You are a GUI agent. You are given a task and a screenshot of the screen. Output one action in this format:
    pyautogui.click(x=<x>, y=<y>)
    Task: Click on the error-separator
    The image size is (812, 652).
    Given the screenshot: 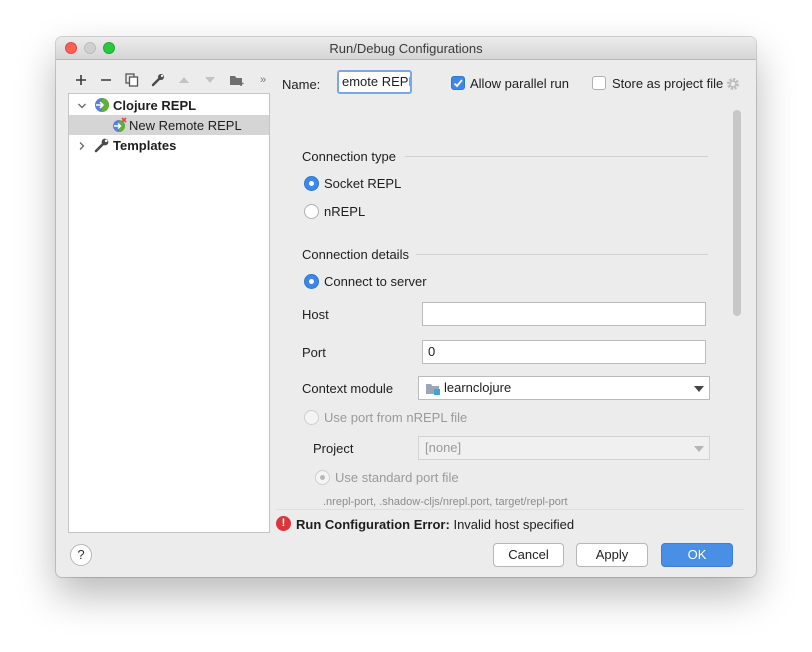 What is the action you would take?
    pyautogui.click(x=510, y=509)
    